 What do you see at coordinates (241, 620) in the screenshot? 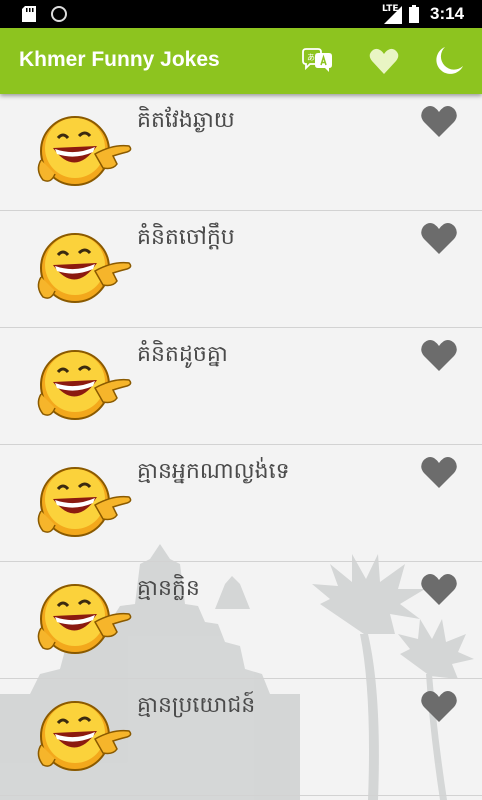
I see `list-item: គ្មានក្លិន` at bounding box center [241, 620].